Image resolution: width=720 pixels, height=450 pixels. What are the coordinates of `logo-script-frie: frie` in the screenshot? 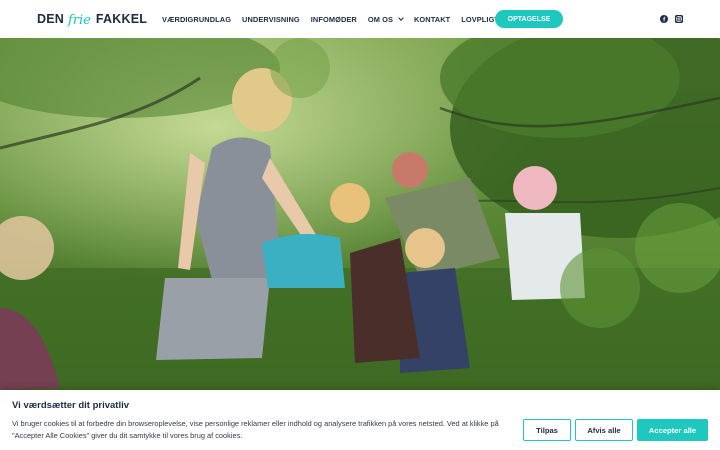 It's located at (79, 20).